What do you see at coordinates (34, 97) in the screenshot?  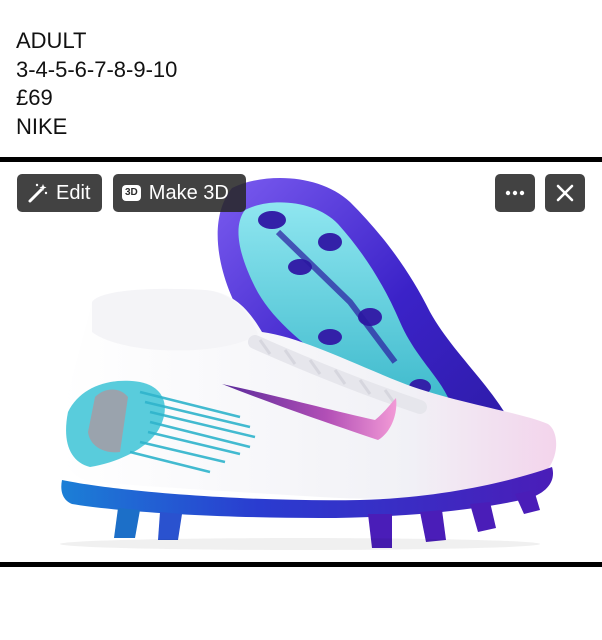 I see `caption-line-price: £69` at bounding box center [34, 97].